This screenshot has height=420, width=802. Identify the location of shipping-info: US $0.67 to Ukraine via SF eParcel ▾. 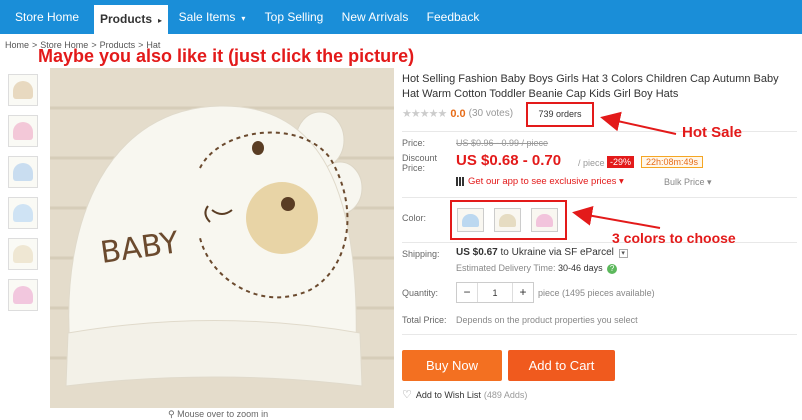
(542, 252).